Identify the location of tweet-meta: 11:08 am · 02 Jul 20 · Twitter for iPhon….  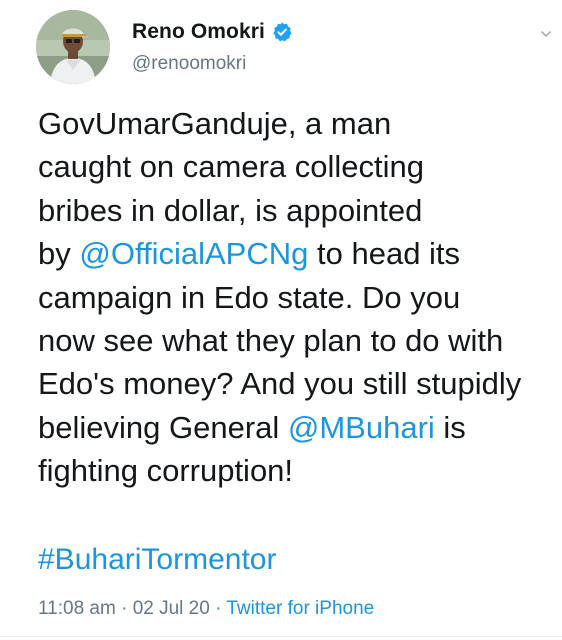
(206, 609).